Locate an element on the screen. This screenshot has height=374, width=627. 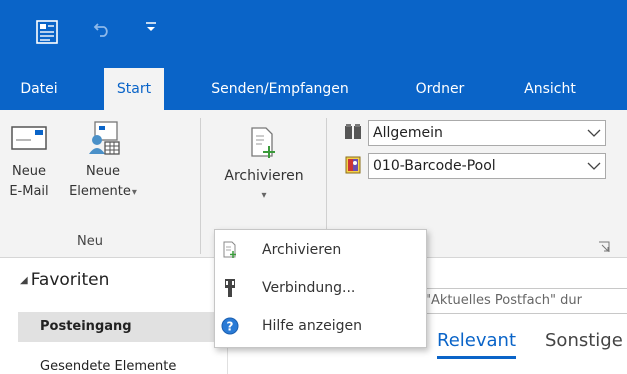
folder-item-posteingang: Posteingang is located at coordinates (123, 327).